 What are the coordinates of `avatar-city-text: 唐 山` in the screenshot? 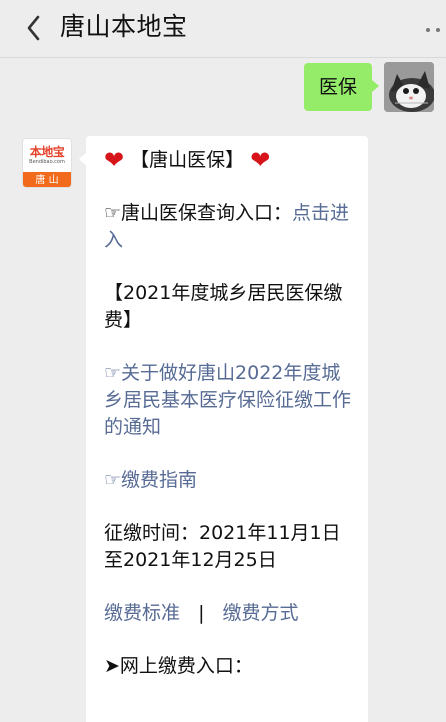 It's located at (47, 179).